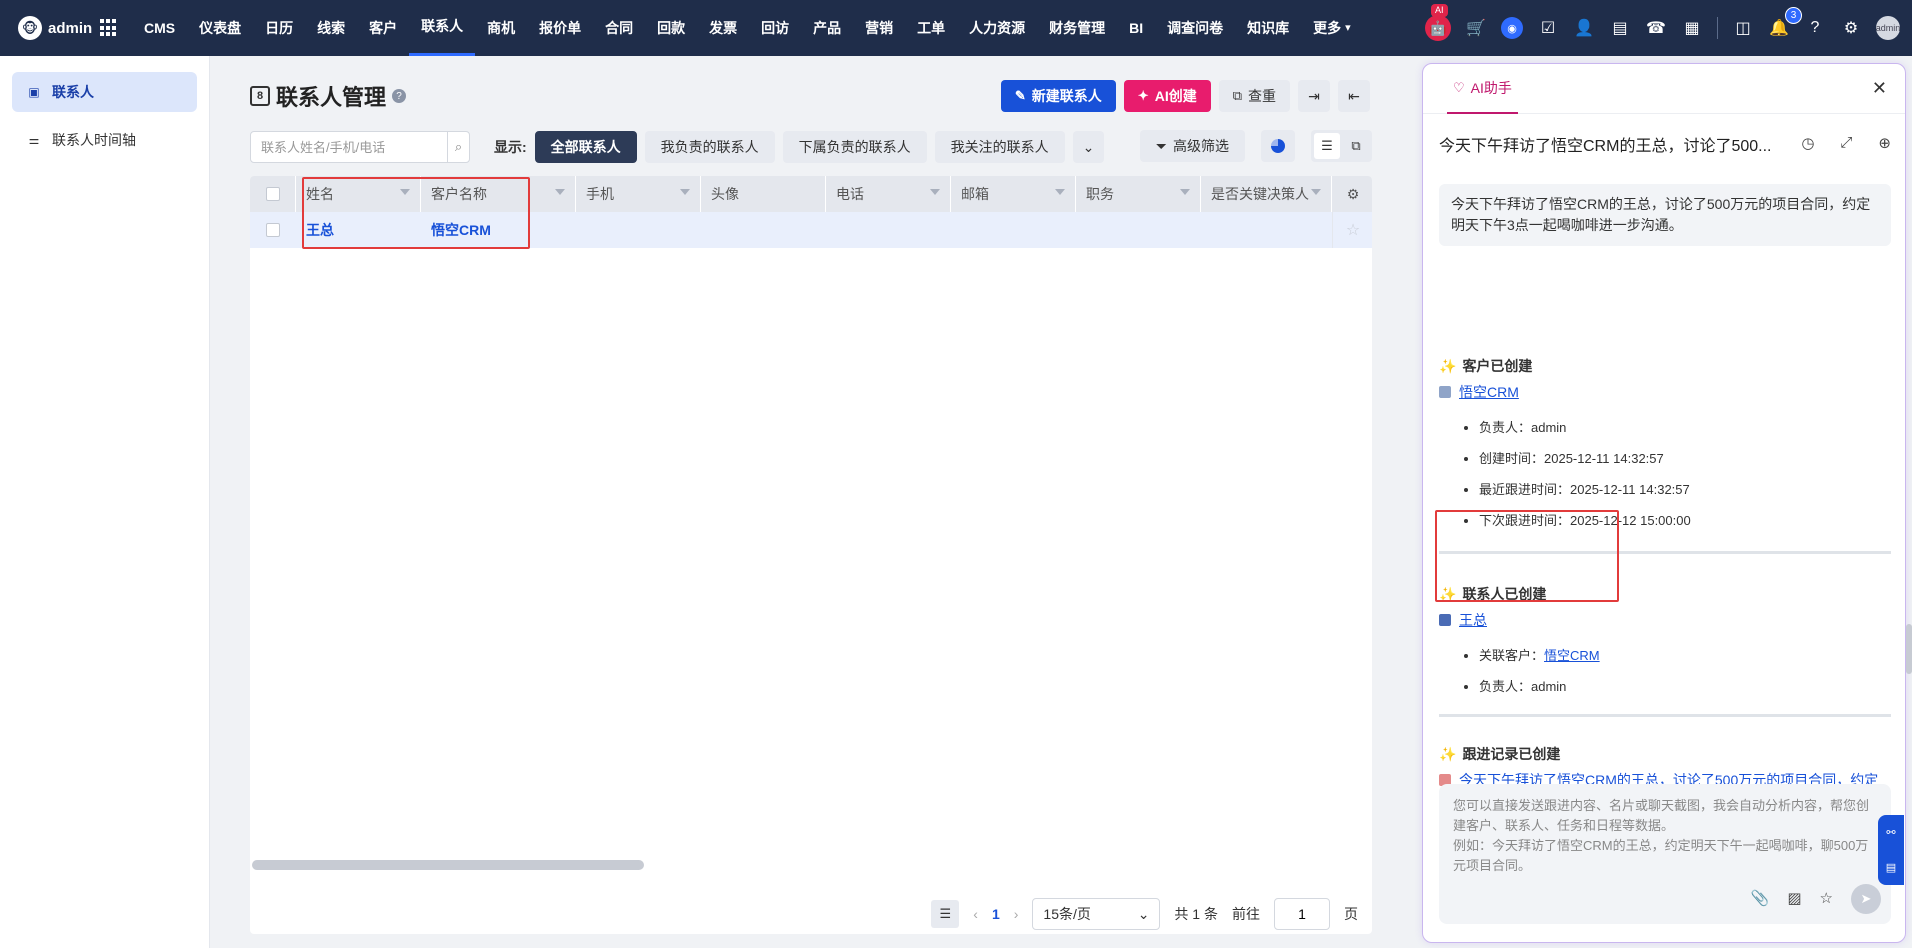 Image resolution: width=1912 pixels, height=948 pixels. I want to click on nav-item-contacts: 联系人, so click(442, 28).